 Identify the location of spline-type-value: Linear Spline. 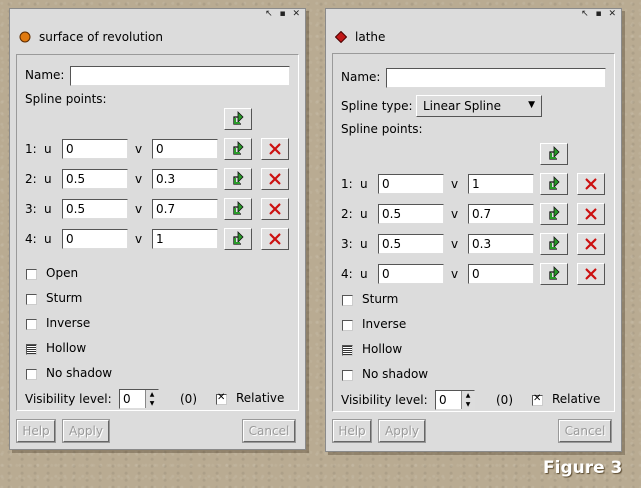
(462, 106).